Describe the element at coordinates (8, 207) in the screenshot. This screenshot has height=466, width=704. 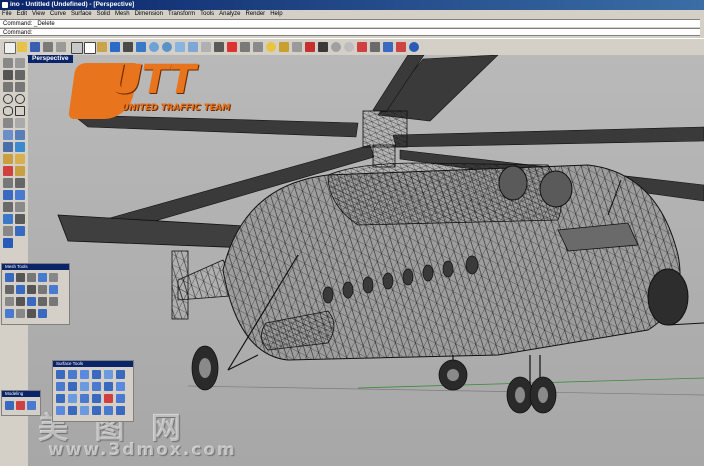
I see `rotate-icon` at that location.